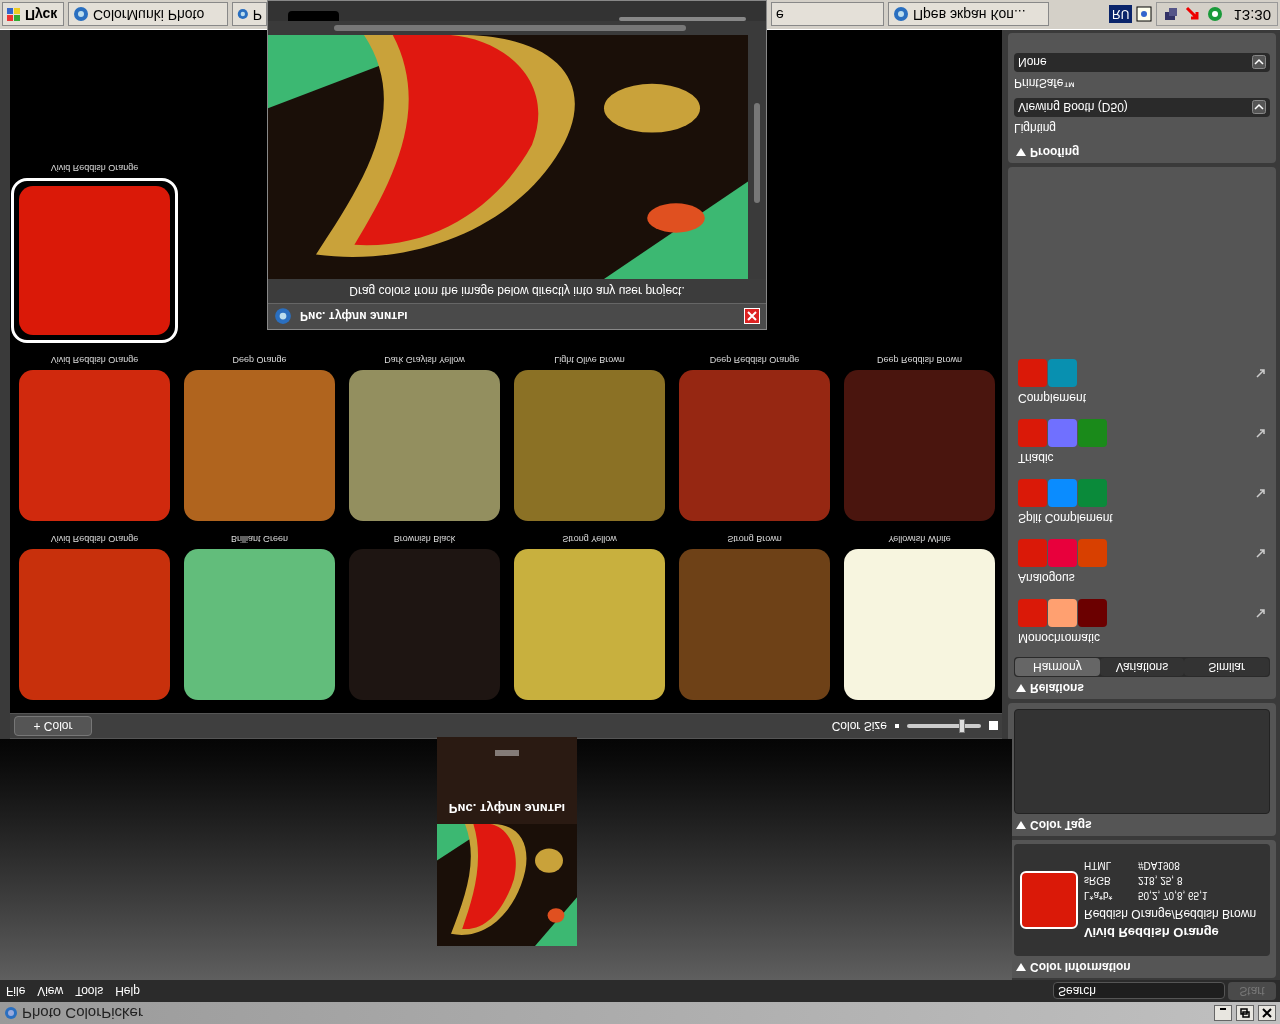  What do you see at coordinates (507, 841) in the screenshot?
I see `image-thumbnail: Рис. туфли элиты` at bounding box center [507, 841].